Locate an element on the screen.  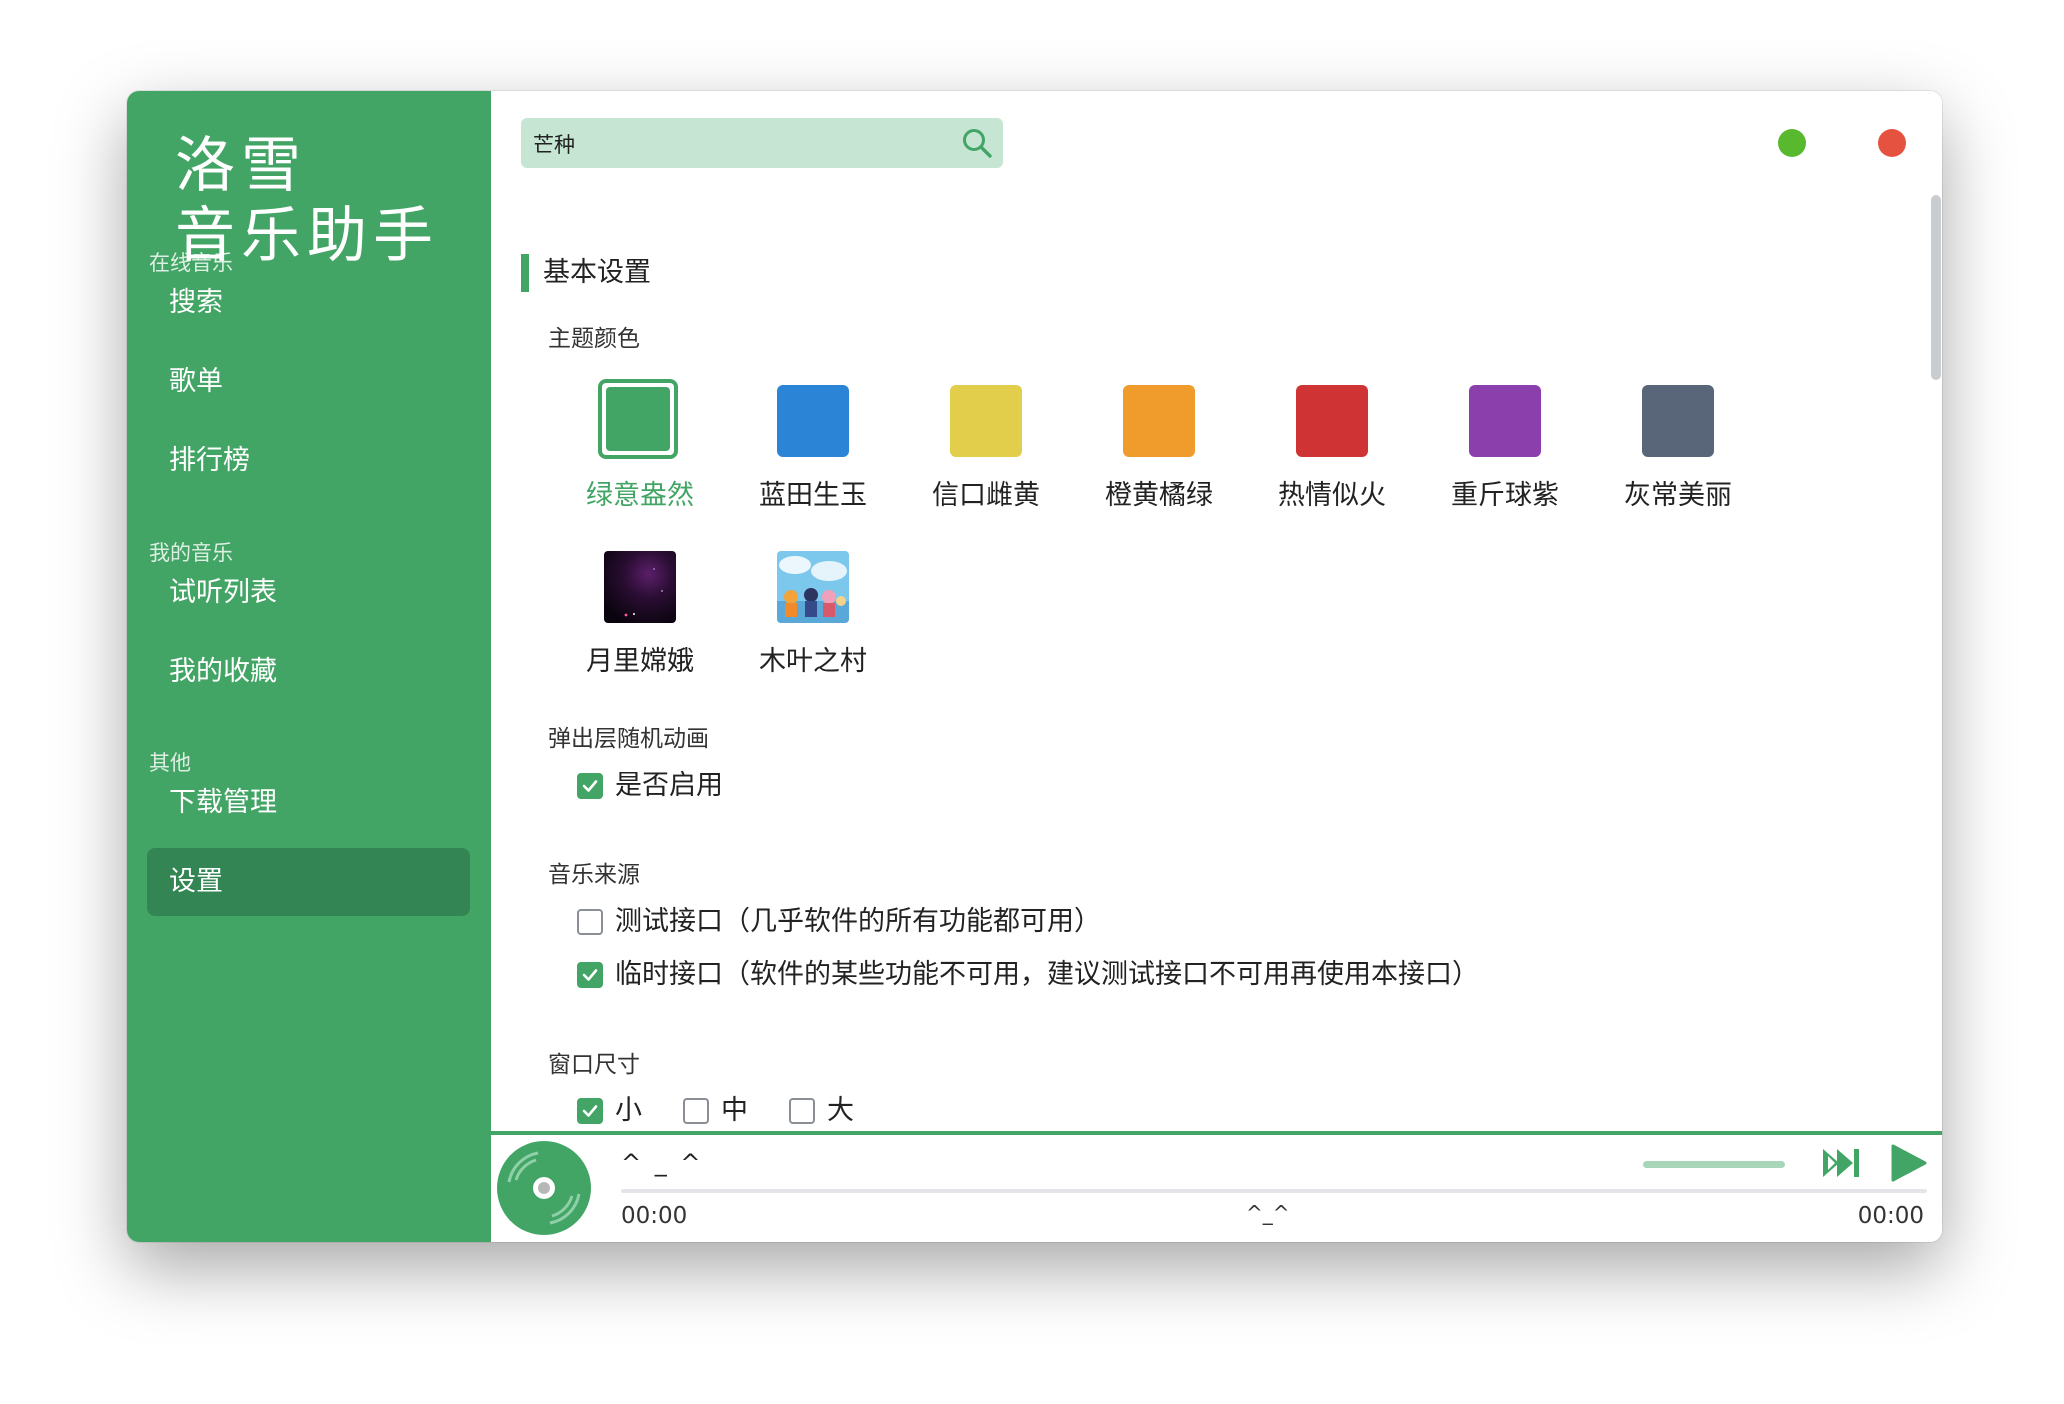
theme-label: 信口雌黄 is located at coordinates (986, 495).